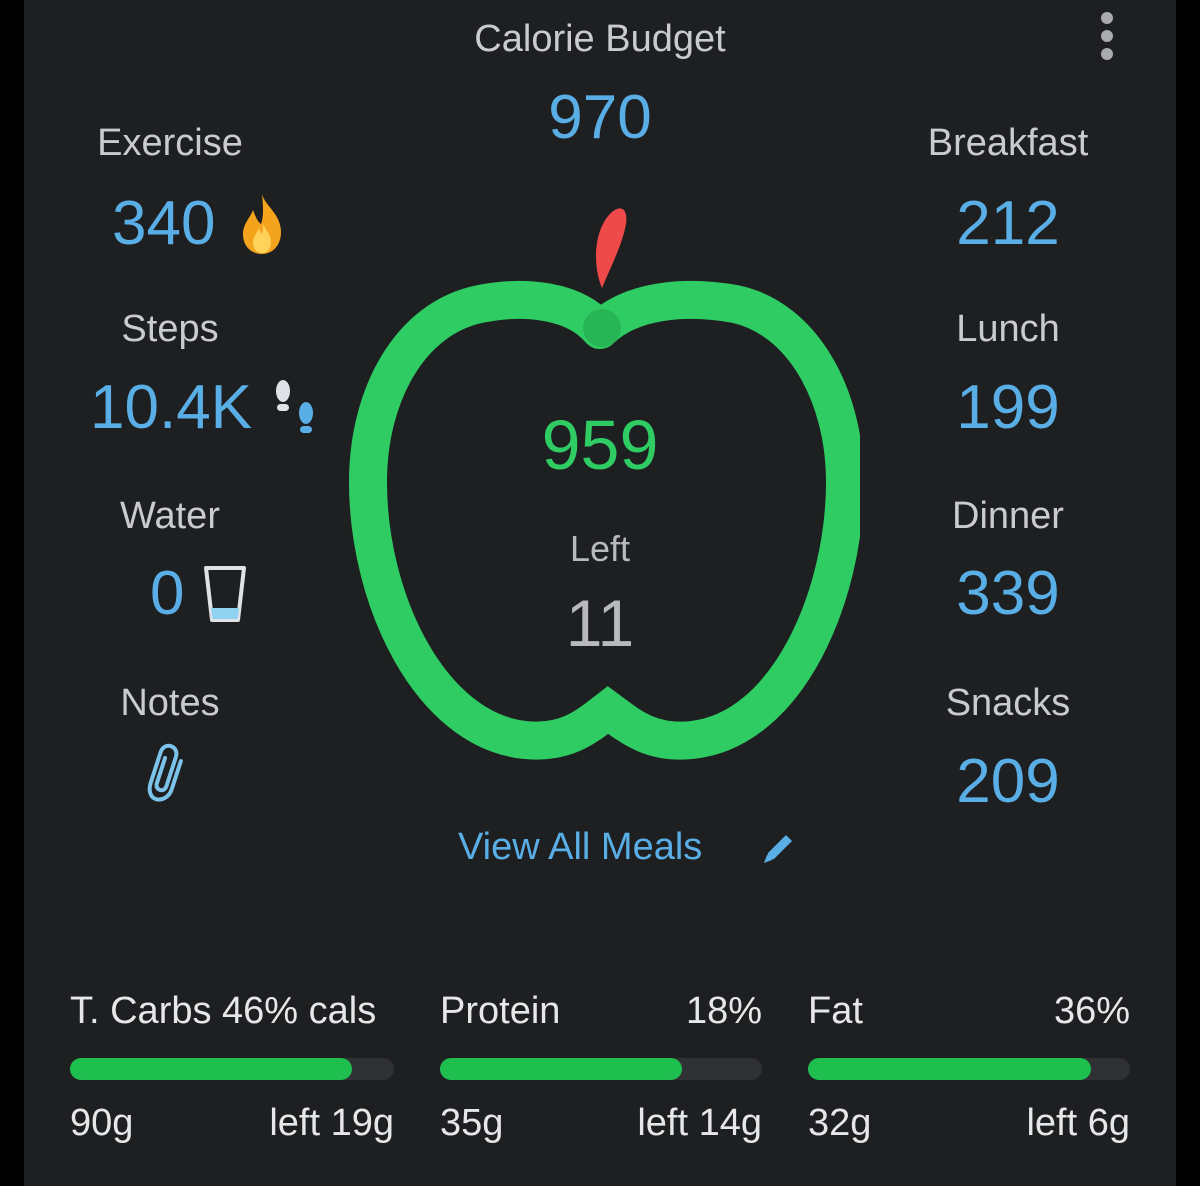 Image resolution: width=1200 pixels, height=1186 pixels. Describe the element at coordinates (262, 223) in the screenshot. I see `flame-icon` at that location.